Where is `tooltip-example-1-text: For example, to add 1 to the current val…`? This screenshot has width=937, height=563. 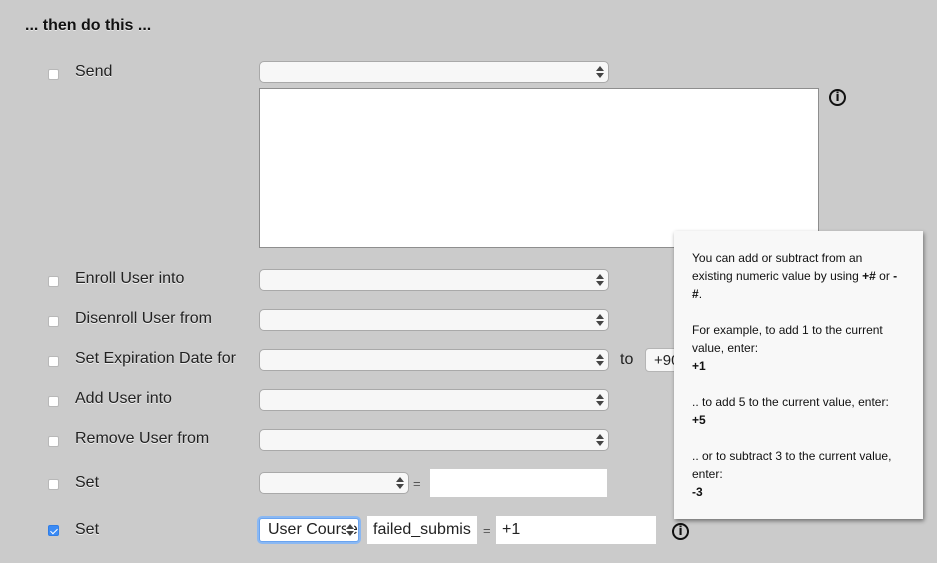
tooltip-example-1-text: For example, to add 1 to the current val… is located at coordinates (787, 339).